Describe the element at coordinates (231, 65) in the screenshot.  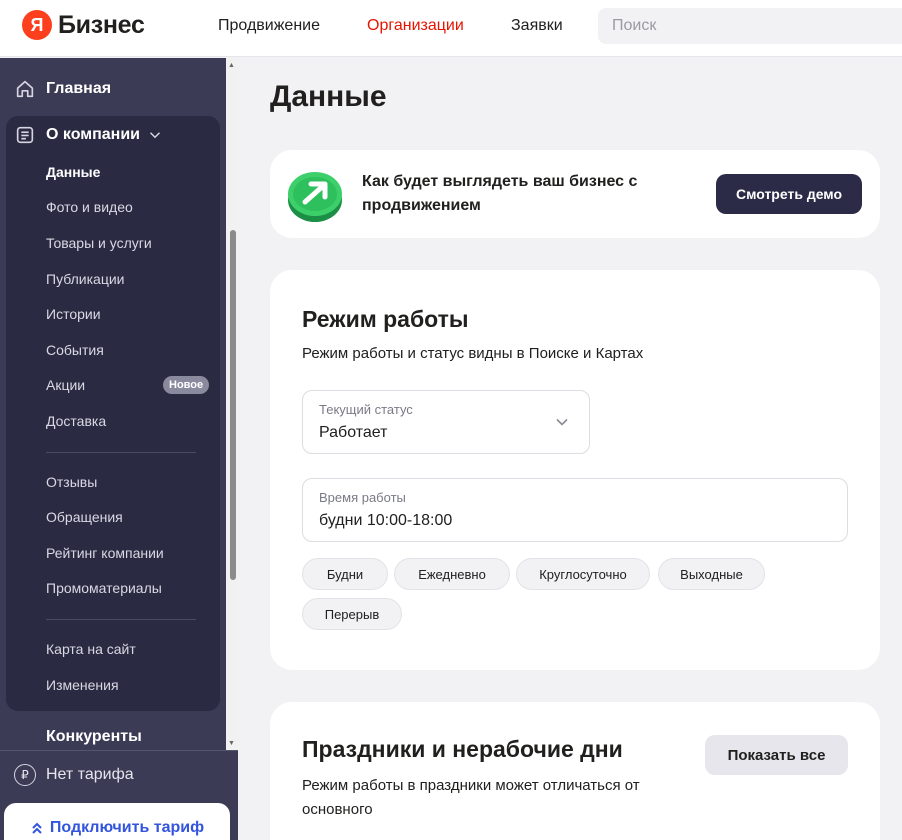
I see `scroll-up-icon: ▲` at that location.